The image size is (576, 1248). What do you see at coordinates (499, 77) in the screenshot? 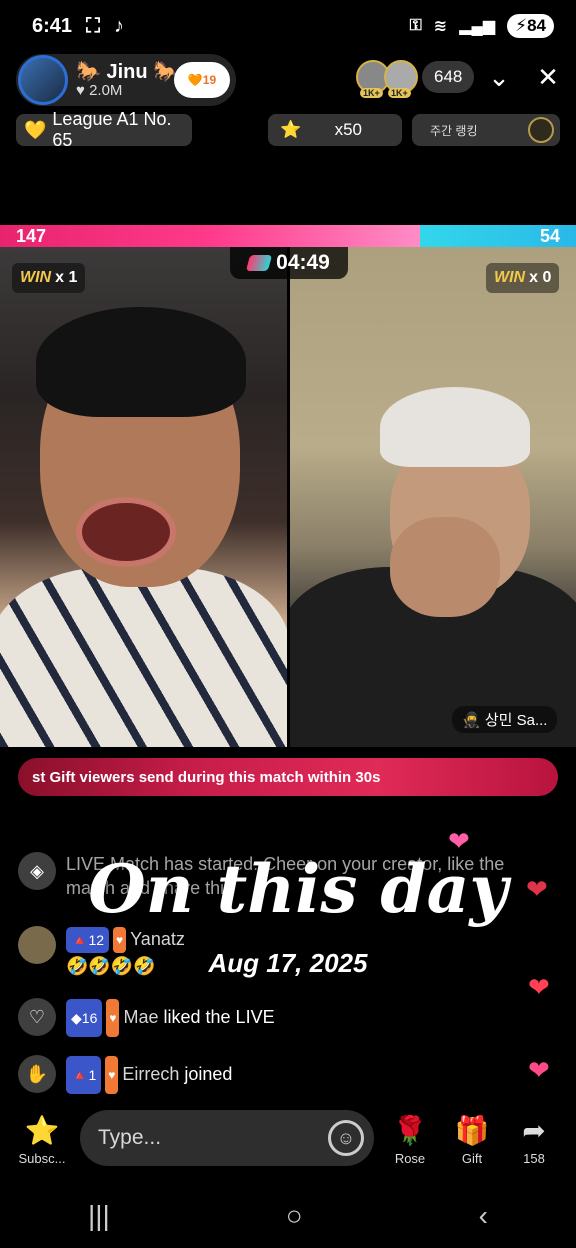
I see `chevron-down-icon: ⌄` at bounding box center [499, 77].